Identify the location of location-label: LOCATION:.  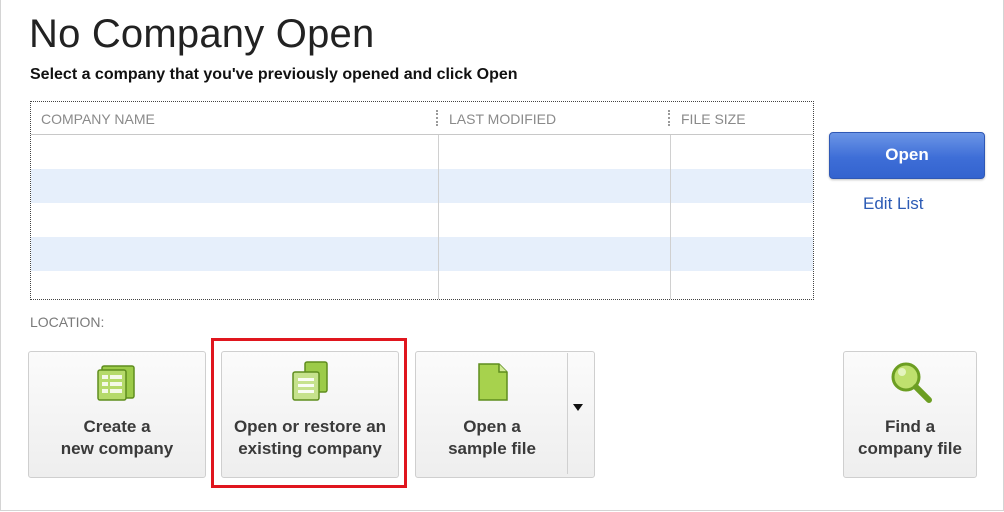
(67, 322).